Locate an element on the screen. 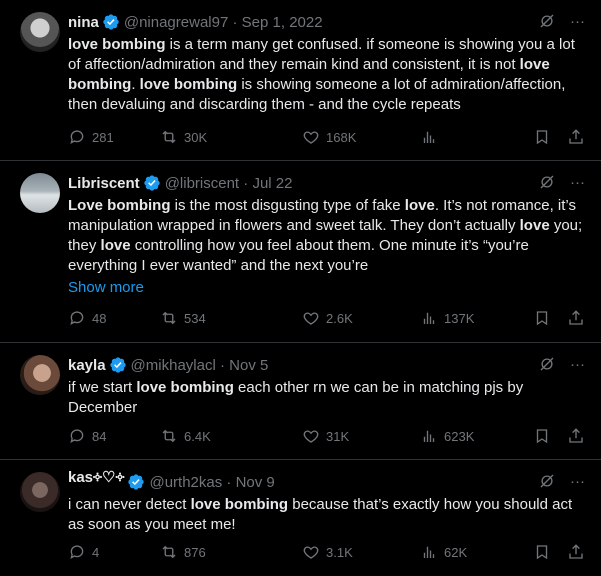 This screenshot has width=601, height=576. tweet-actions: 48 534 2.6K 137K is located at coordinates (326, 318).